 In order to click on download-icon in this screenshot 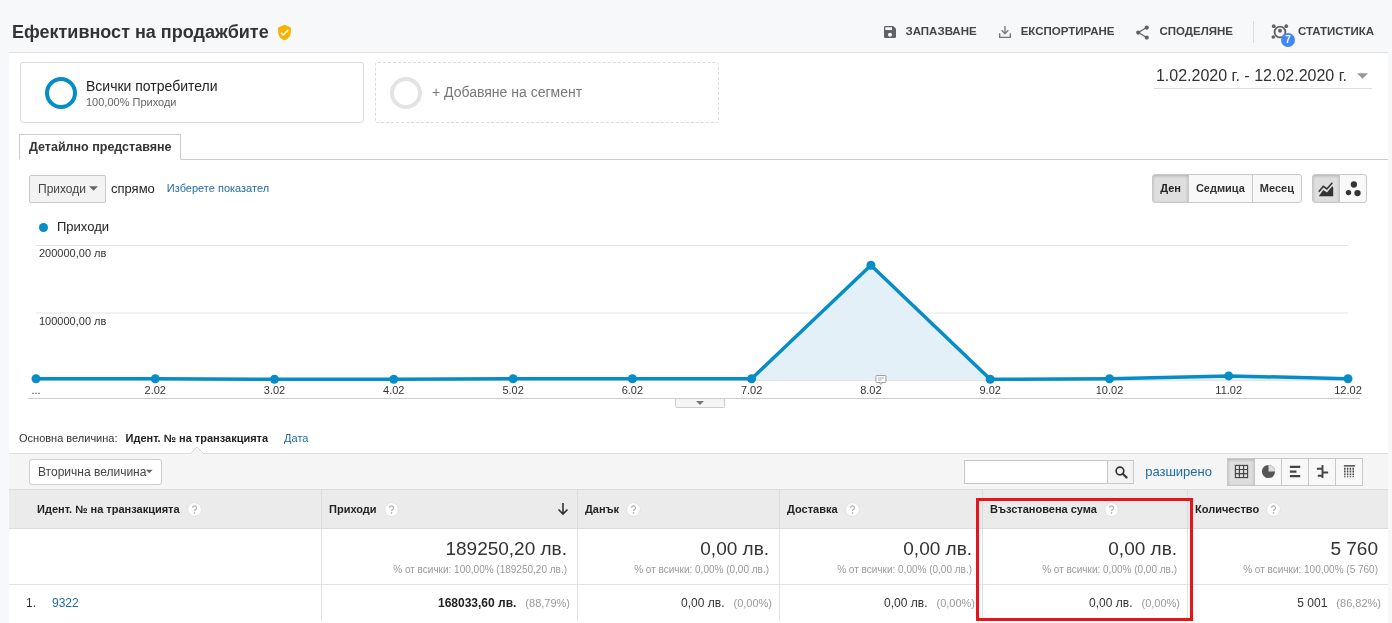, I will do `click(1004, 32)`.